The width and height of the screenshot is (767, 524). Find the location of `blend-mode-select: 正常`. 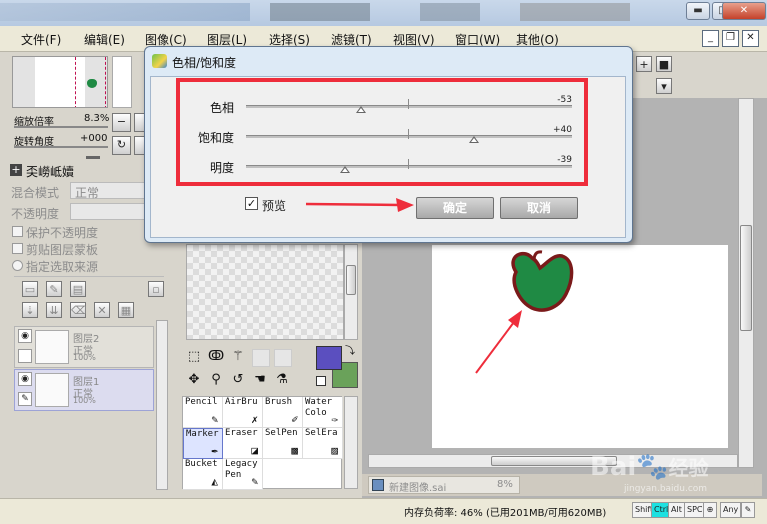

blend-mode-select: 正常 is located at coordinates (112, 191).